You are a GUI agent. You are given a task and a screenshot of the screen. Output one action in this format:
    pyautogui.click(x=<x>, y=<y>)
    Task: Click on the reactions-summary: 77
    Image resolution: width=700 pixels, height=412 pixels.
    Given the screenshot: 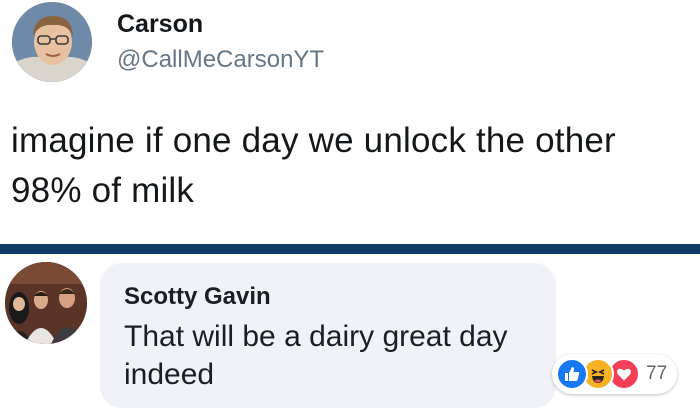 What is the action you would take?
    pyautogui.click(x=615, y=374)
    